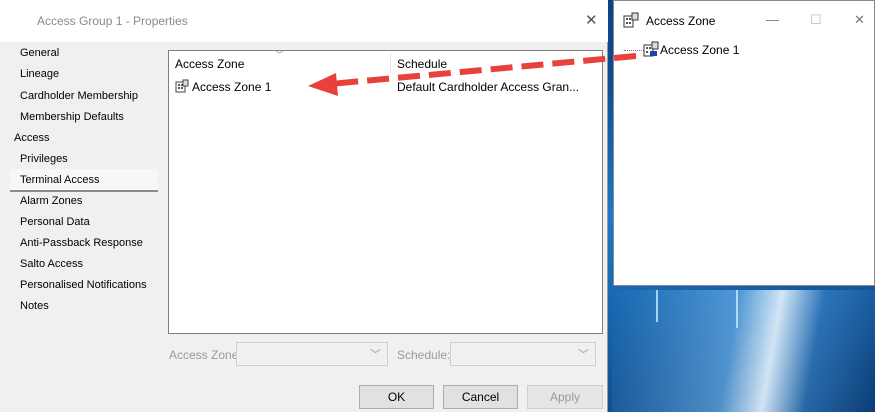 The image size is (875, 412). I want to click on cancel-button: Cancel, so click(480, 397).